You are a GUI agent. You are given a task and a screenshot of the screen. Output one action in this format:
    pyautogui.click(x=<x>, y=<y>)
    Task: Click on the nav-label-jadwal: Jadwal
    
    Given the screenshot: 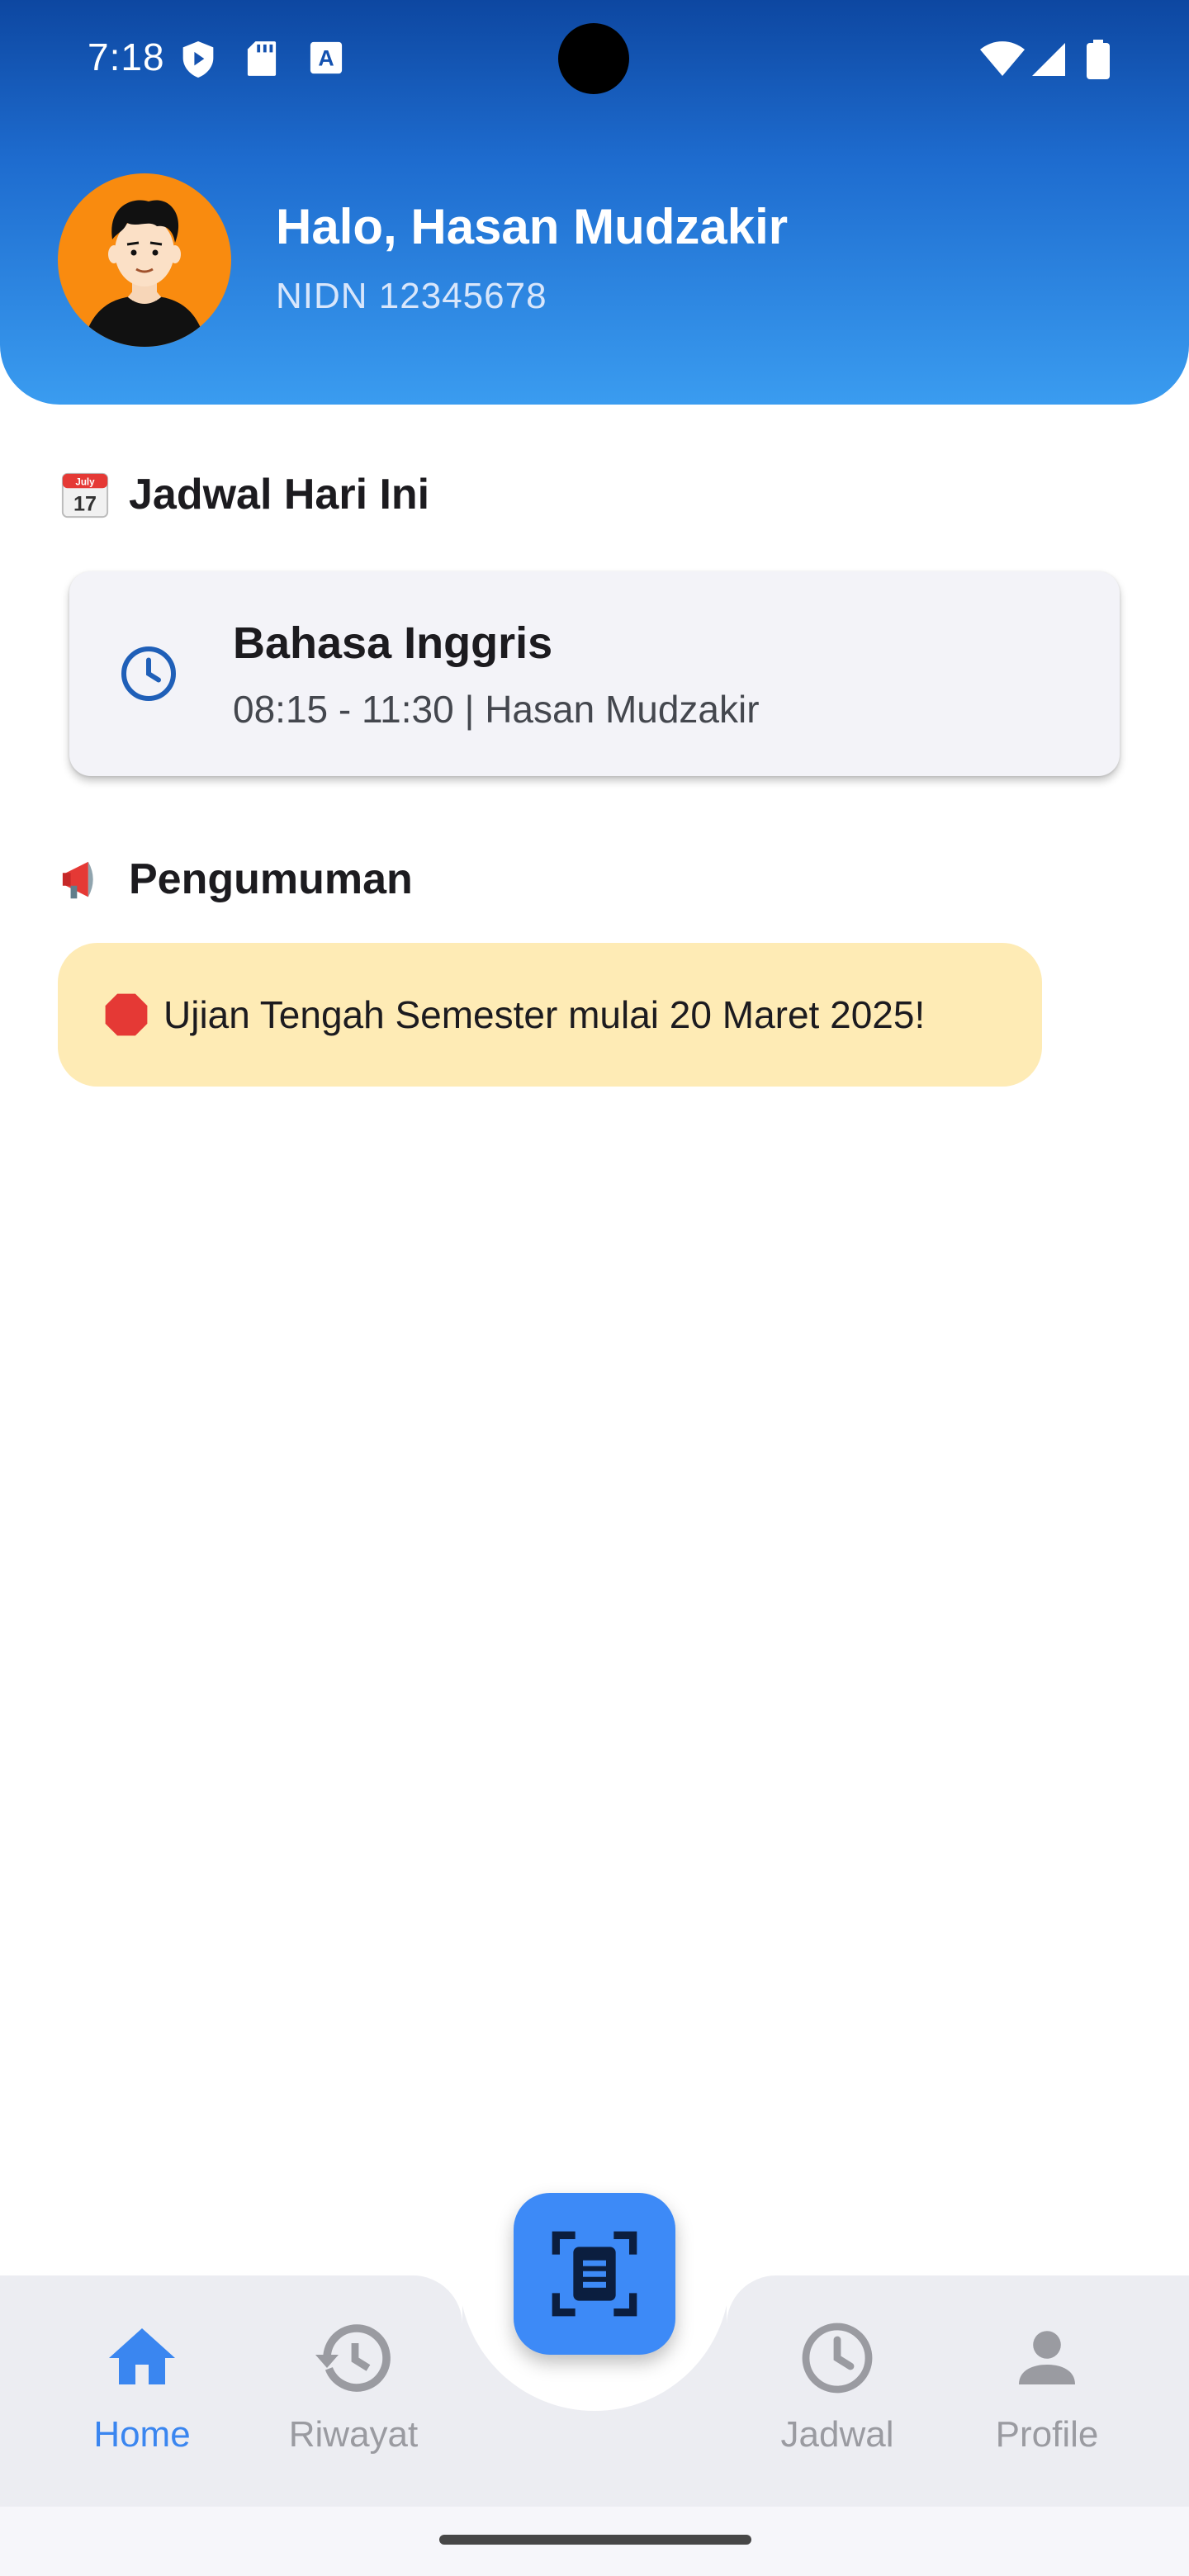 What is the action you would take?
    pyautogui.click(x=837, y=2434)
    